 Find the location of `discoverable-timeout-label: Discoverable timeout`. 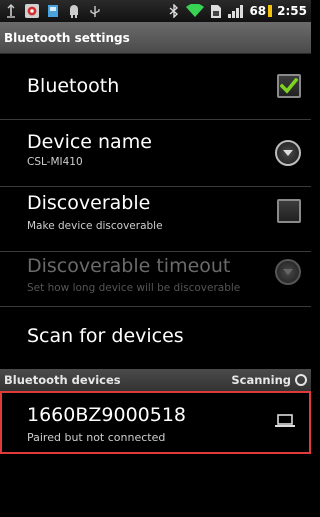

discoverable-timeout-label: Discoverable timeout is located at coordinates (129, 266).